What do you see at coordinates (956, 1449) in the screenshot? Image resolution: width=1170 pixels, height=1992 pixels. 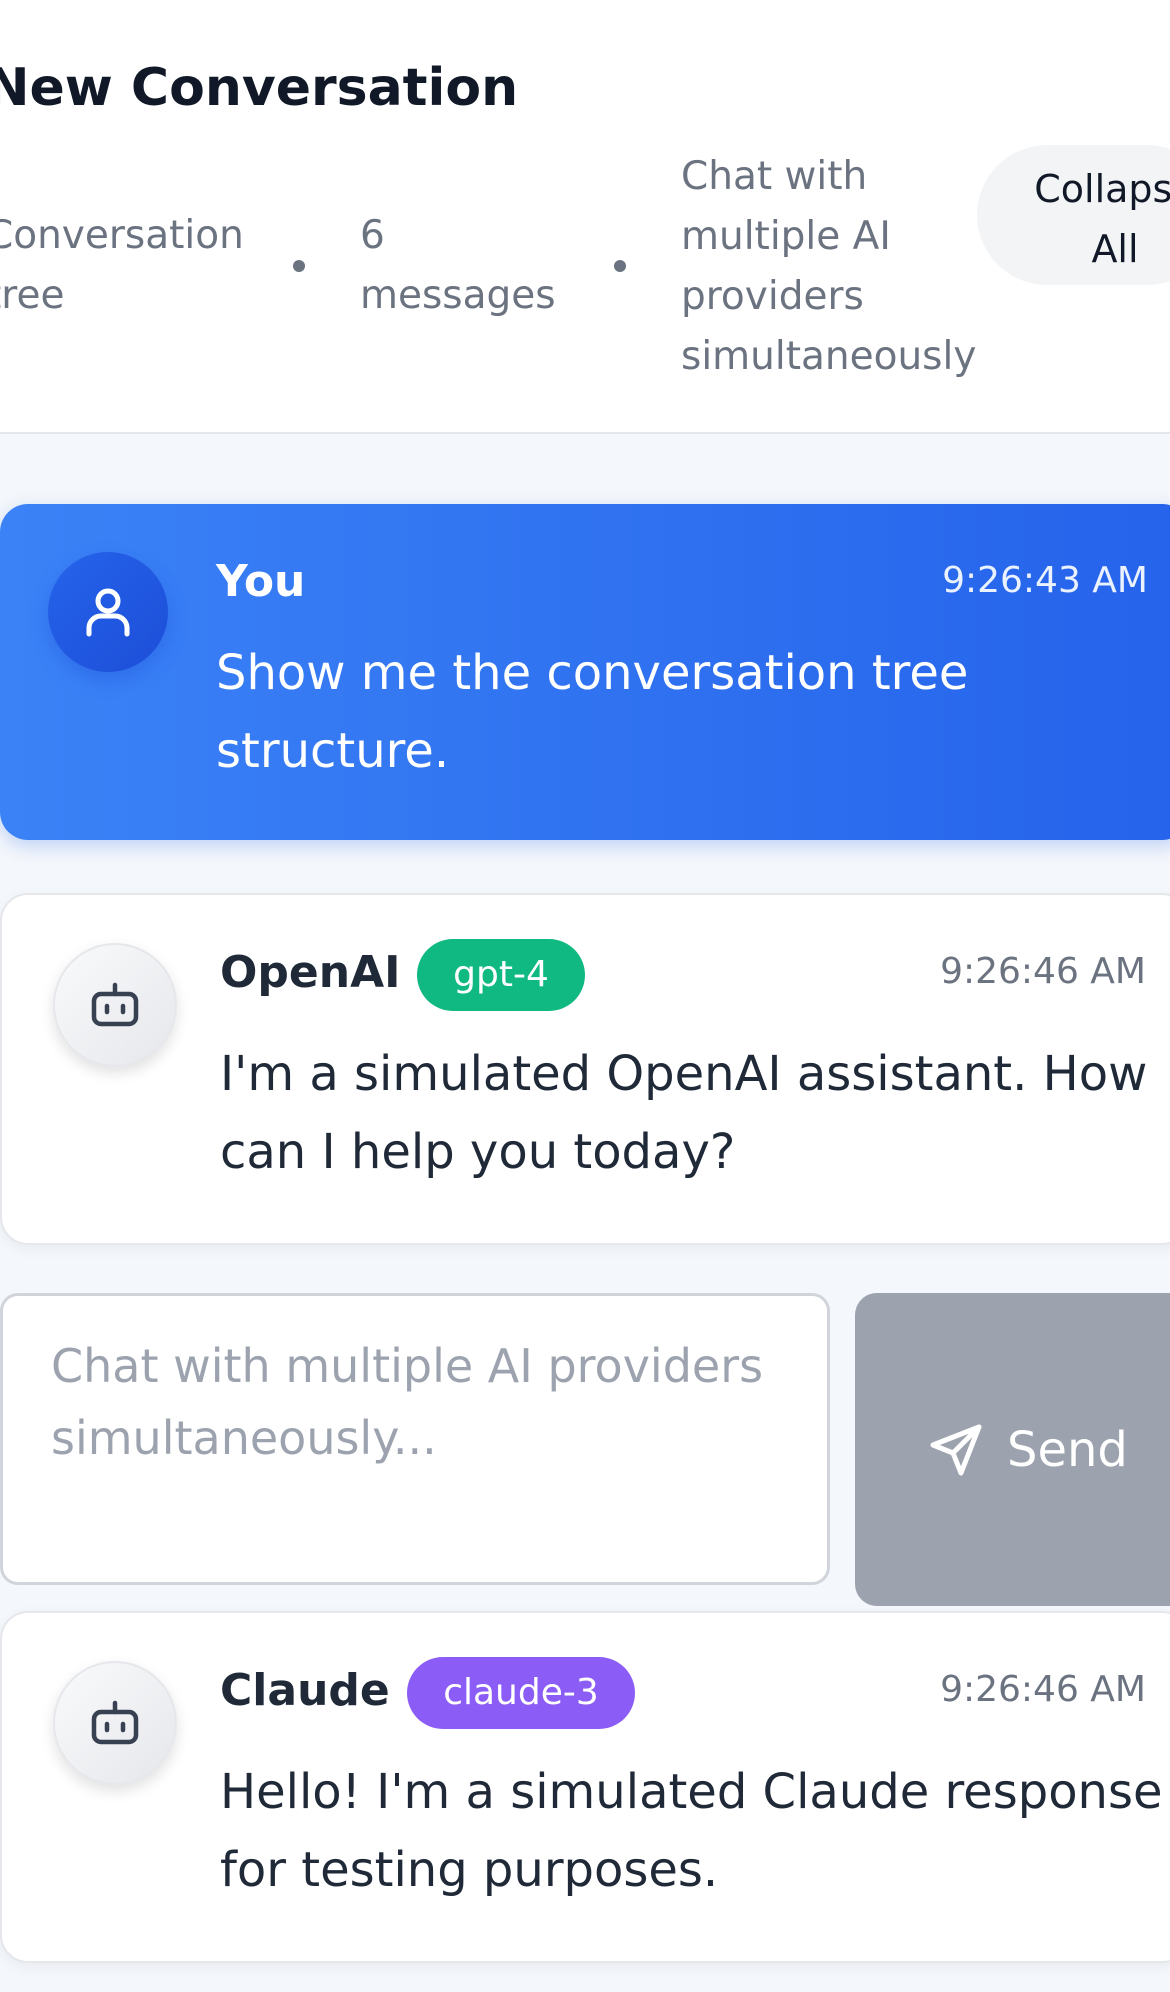 I see `send-icon` at bounding box center [956, 1449].